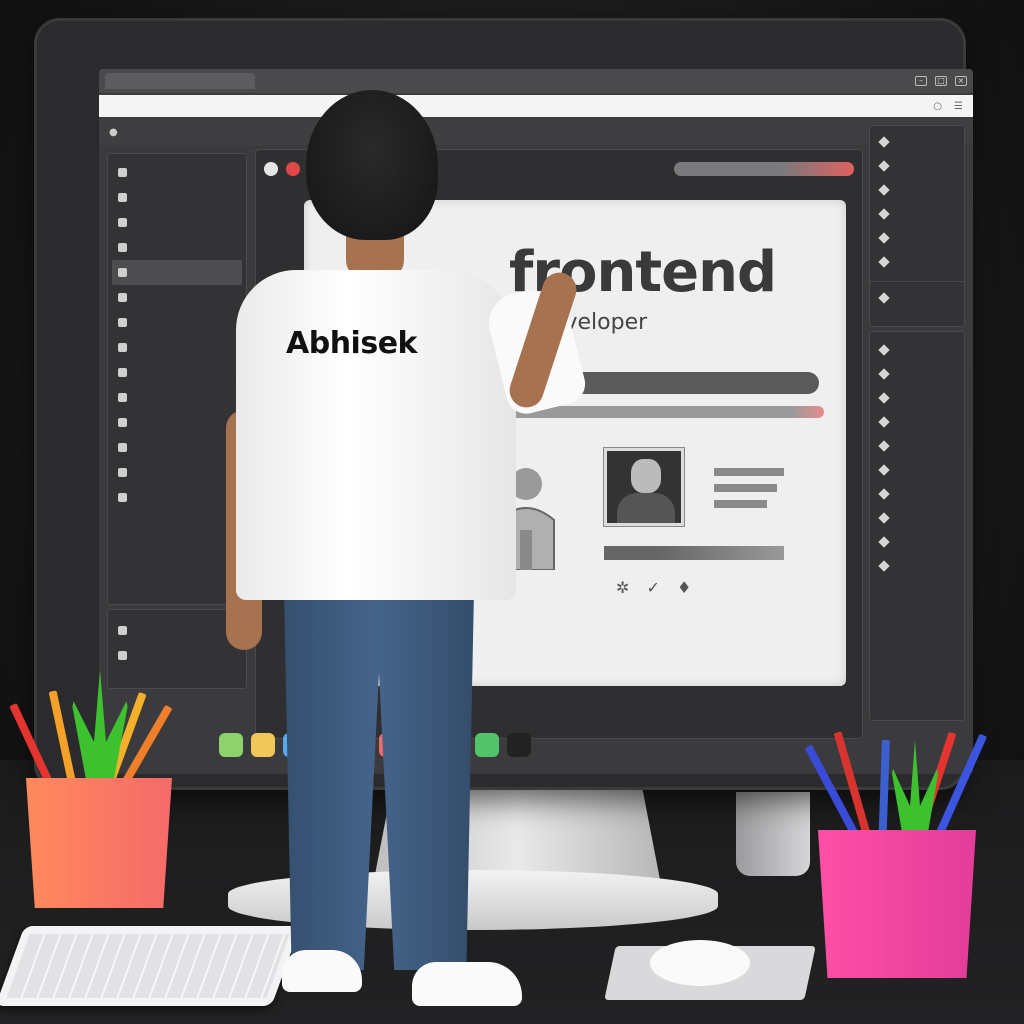  I want to click on text-placeholder-lines, so click(749, 492).